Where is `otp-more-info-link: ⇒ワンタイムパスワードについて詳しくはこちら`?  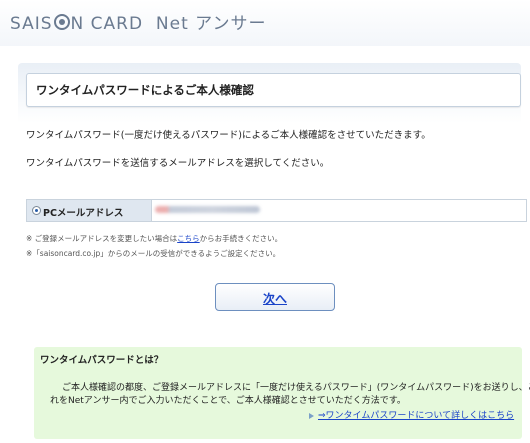 otp-more-info-link: ⇒ワンタイムパスワードについて詳しくはこちら is located at coordinates (416, 416).